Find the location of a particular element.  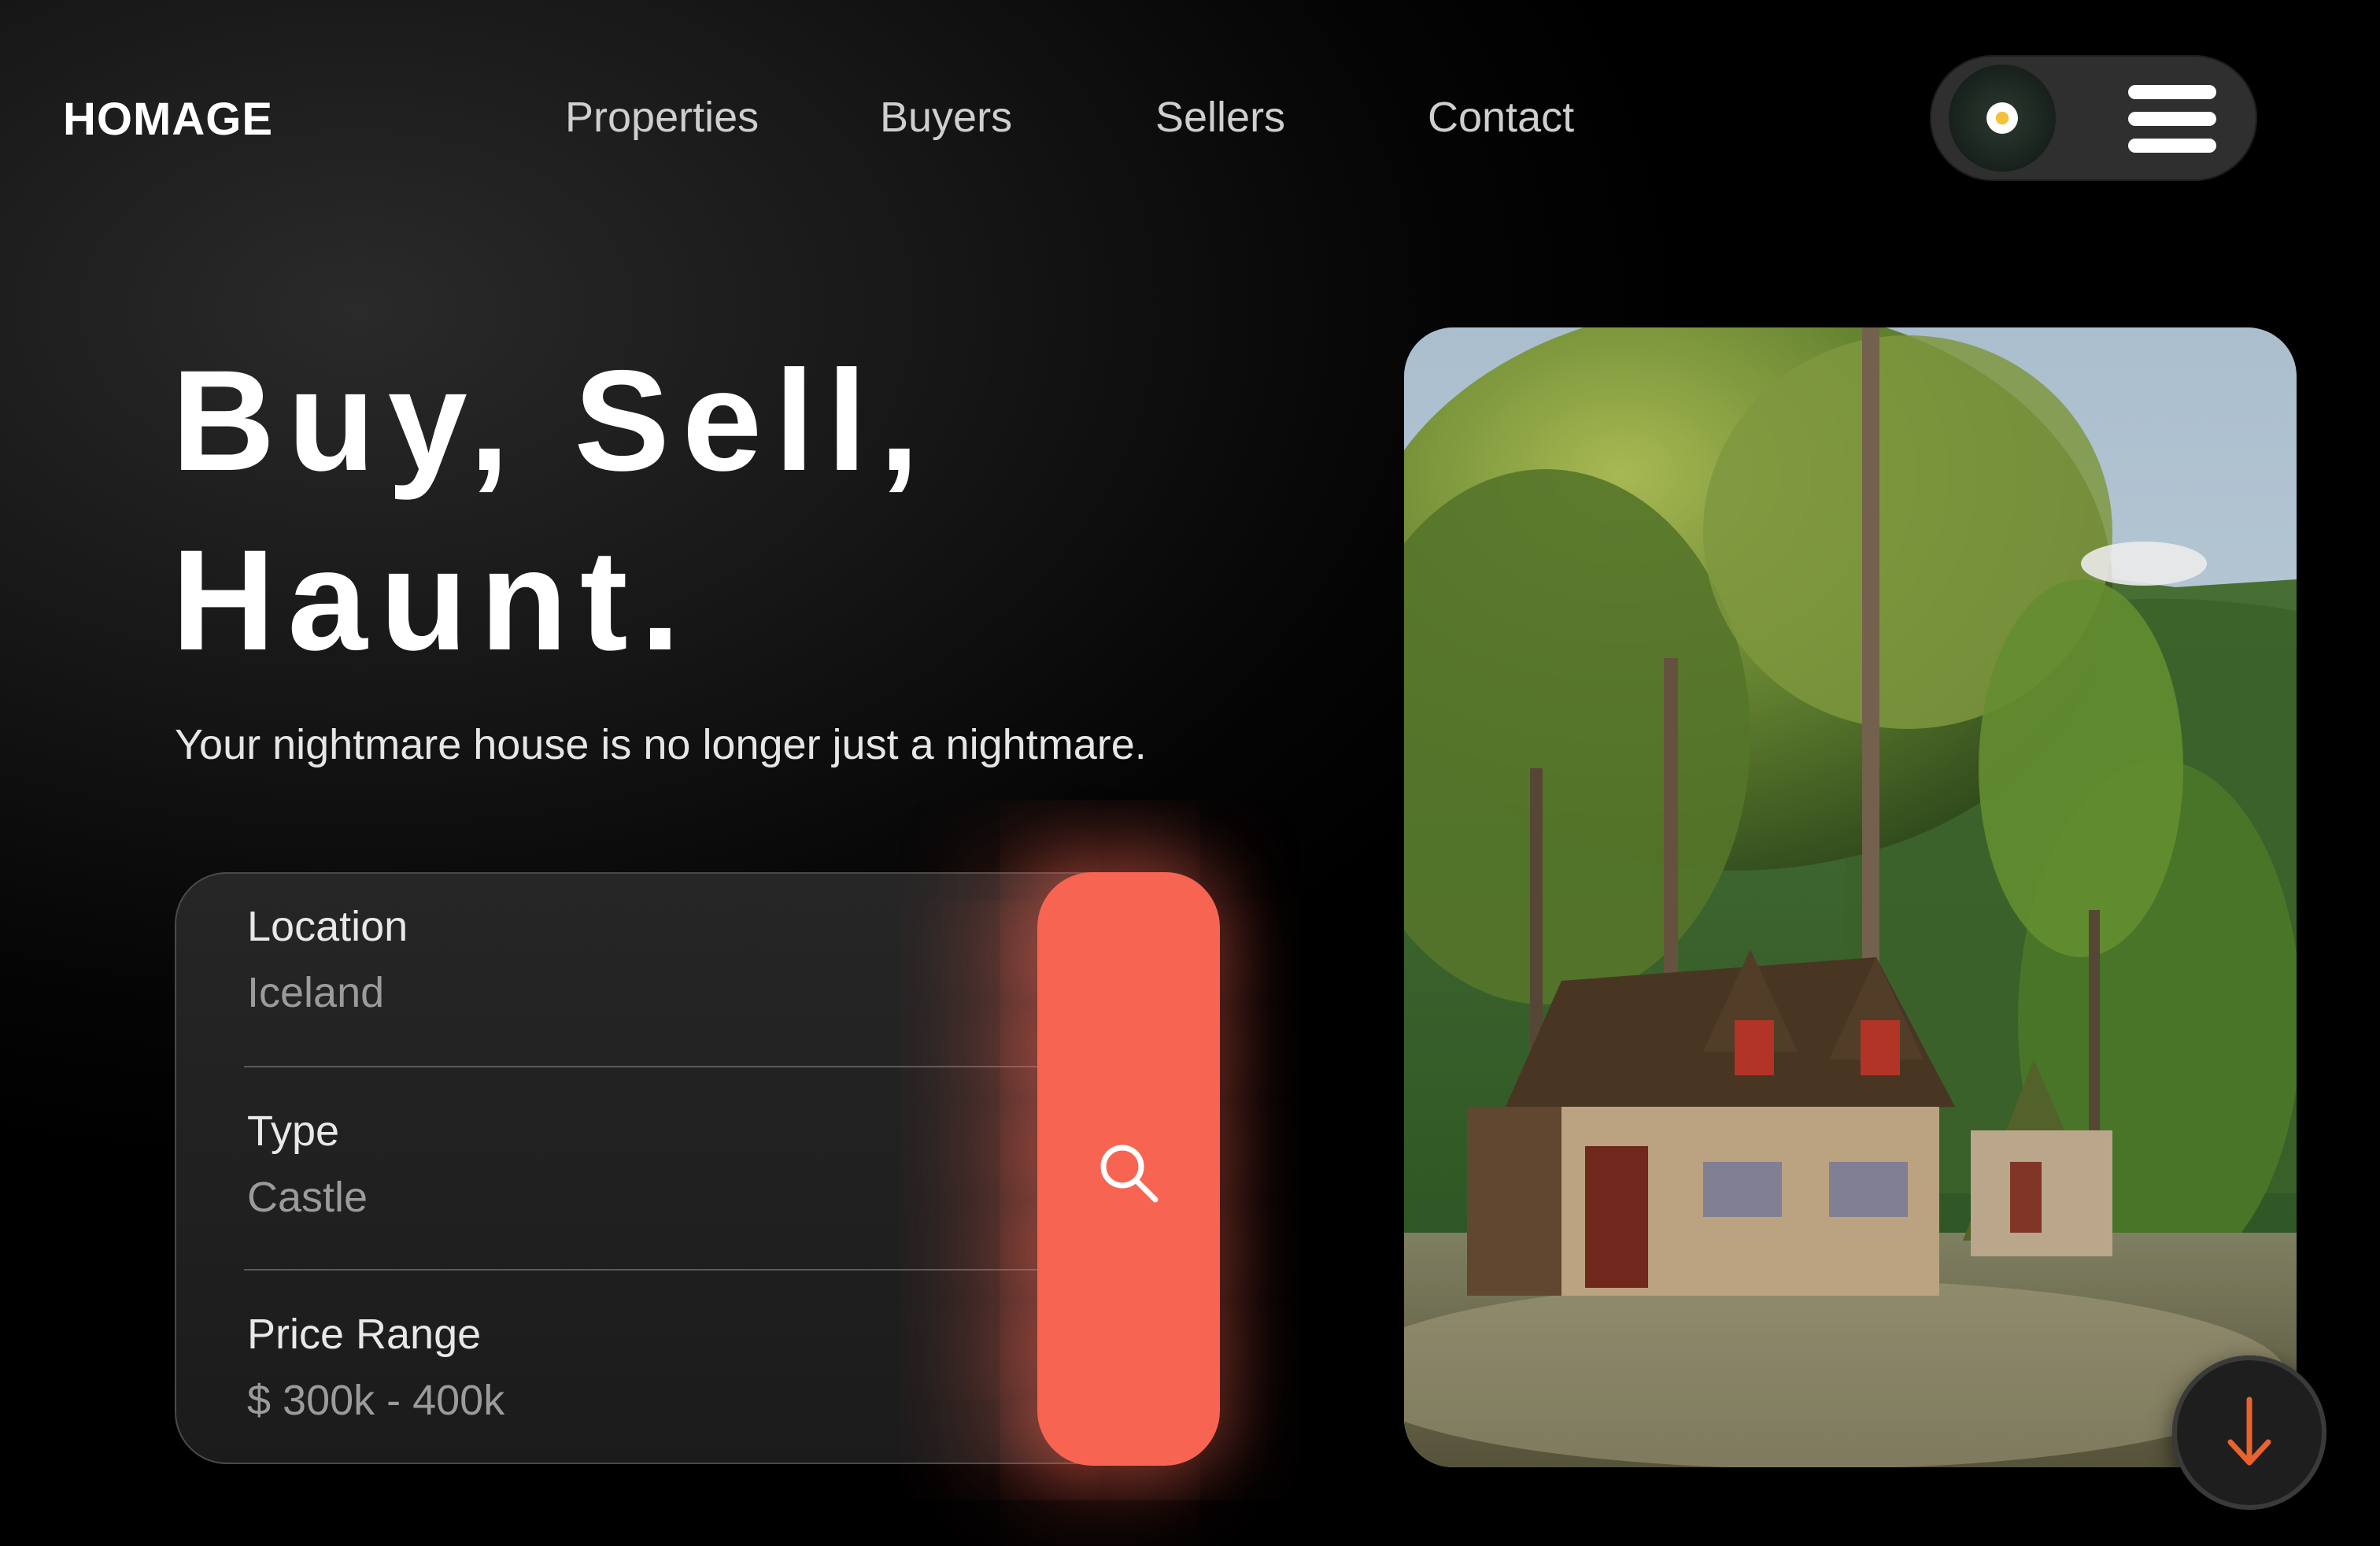

nav-link-sellers: Sellers is located at coordinates (1220, 118).